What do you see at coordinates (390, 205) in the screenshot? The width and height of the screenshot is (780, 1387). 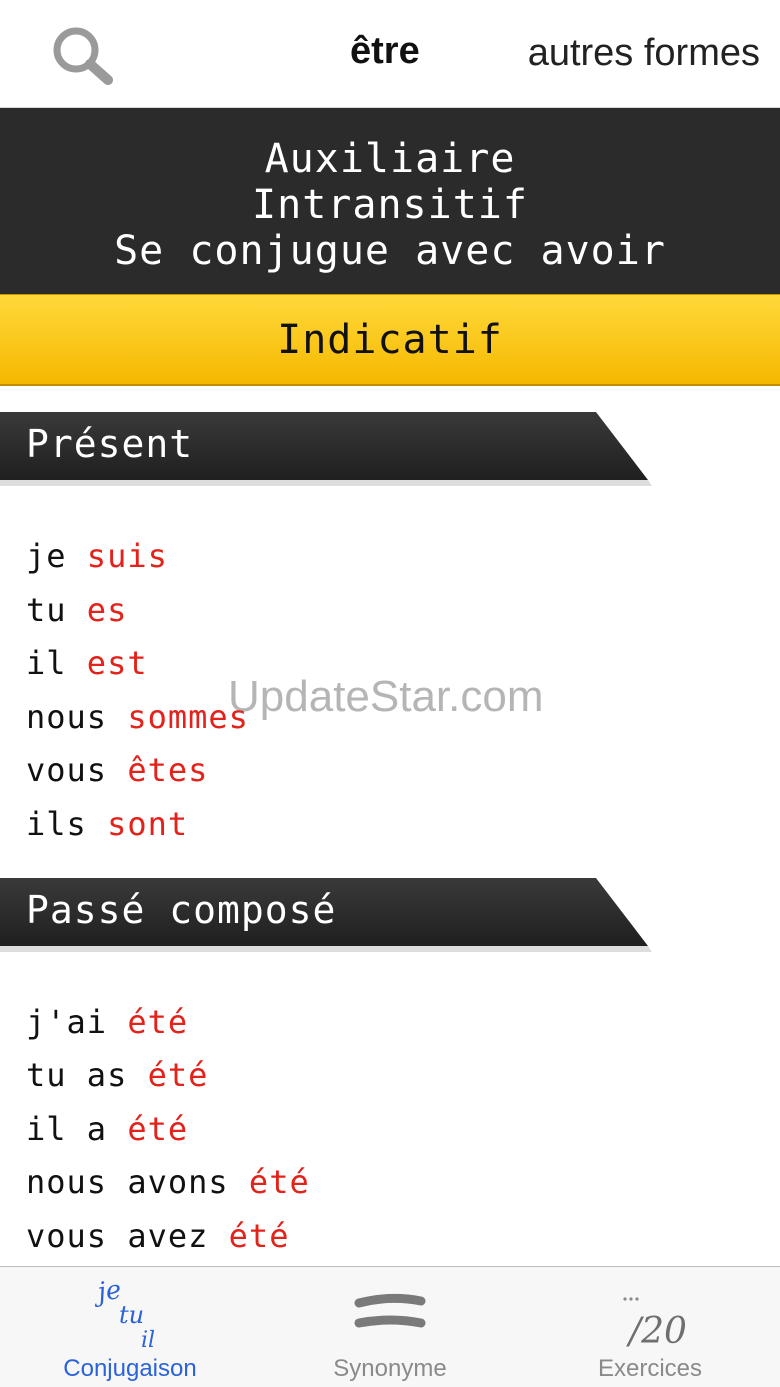 I see `info-transitivity: Intransitif` at bounding box center [390, 205].